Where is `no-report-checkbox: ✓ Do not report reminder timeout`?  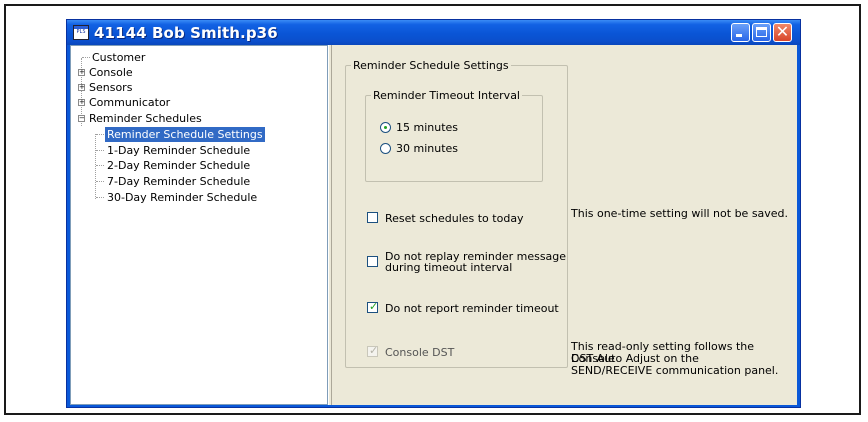
no-report-checkbox: ✓ Do not report reminder timeout is located at coordinates (463, 307).